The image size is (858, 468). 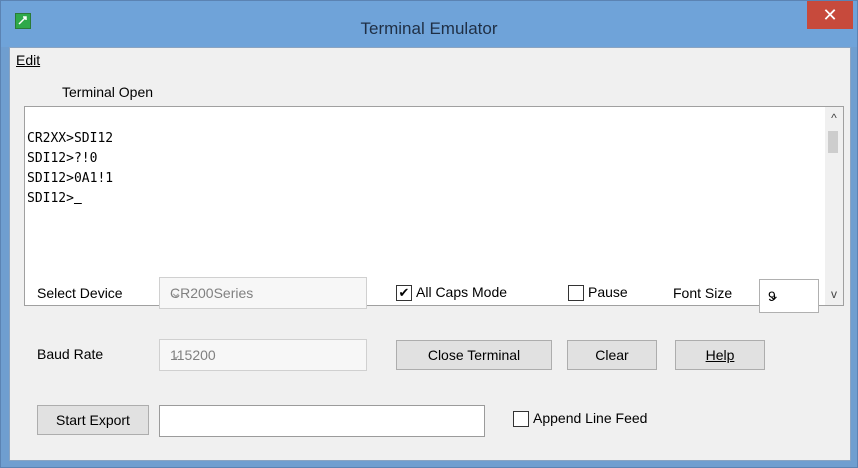 What do you see at coordinates (70, 354) in the screenshot?
I see `baud-rate-label: Baud Rate` at bounding box center [70, 354].